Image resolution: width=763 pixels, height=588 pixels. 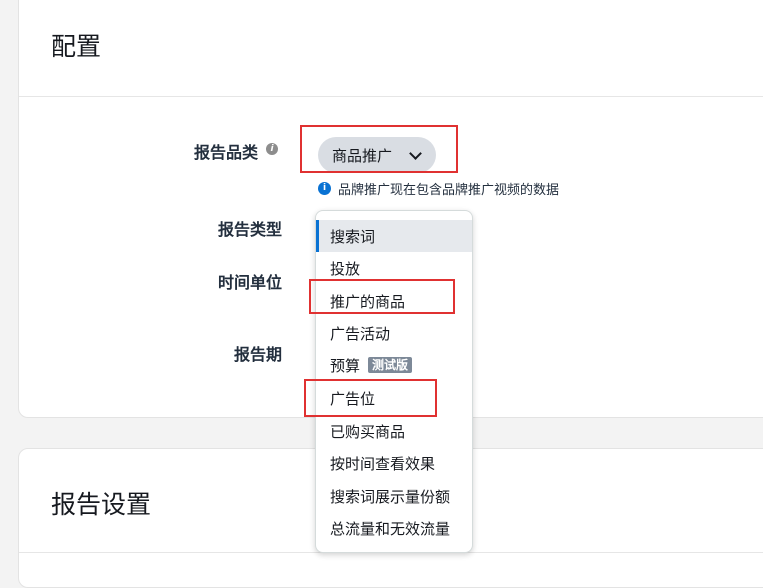 What do you see at coordinates (345, 268) in the screenshot?
I see `option-label: 投放` at bounding box center [345, 268].